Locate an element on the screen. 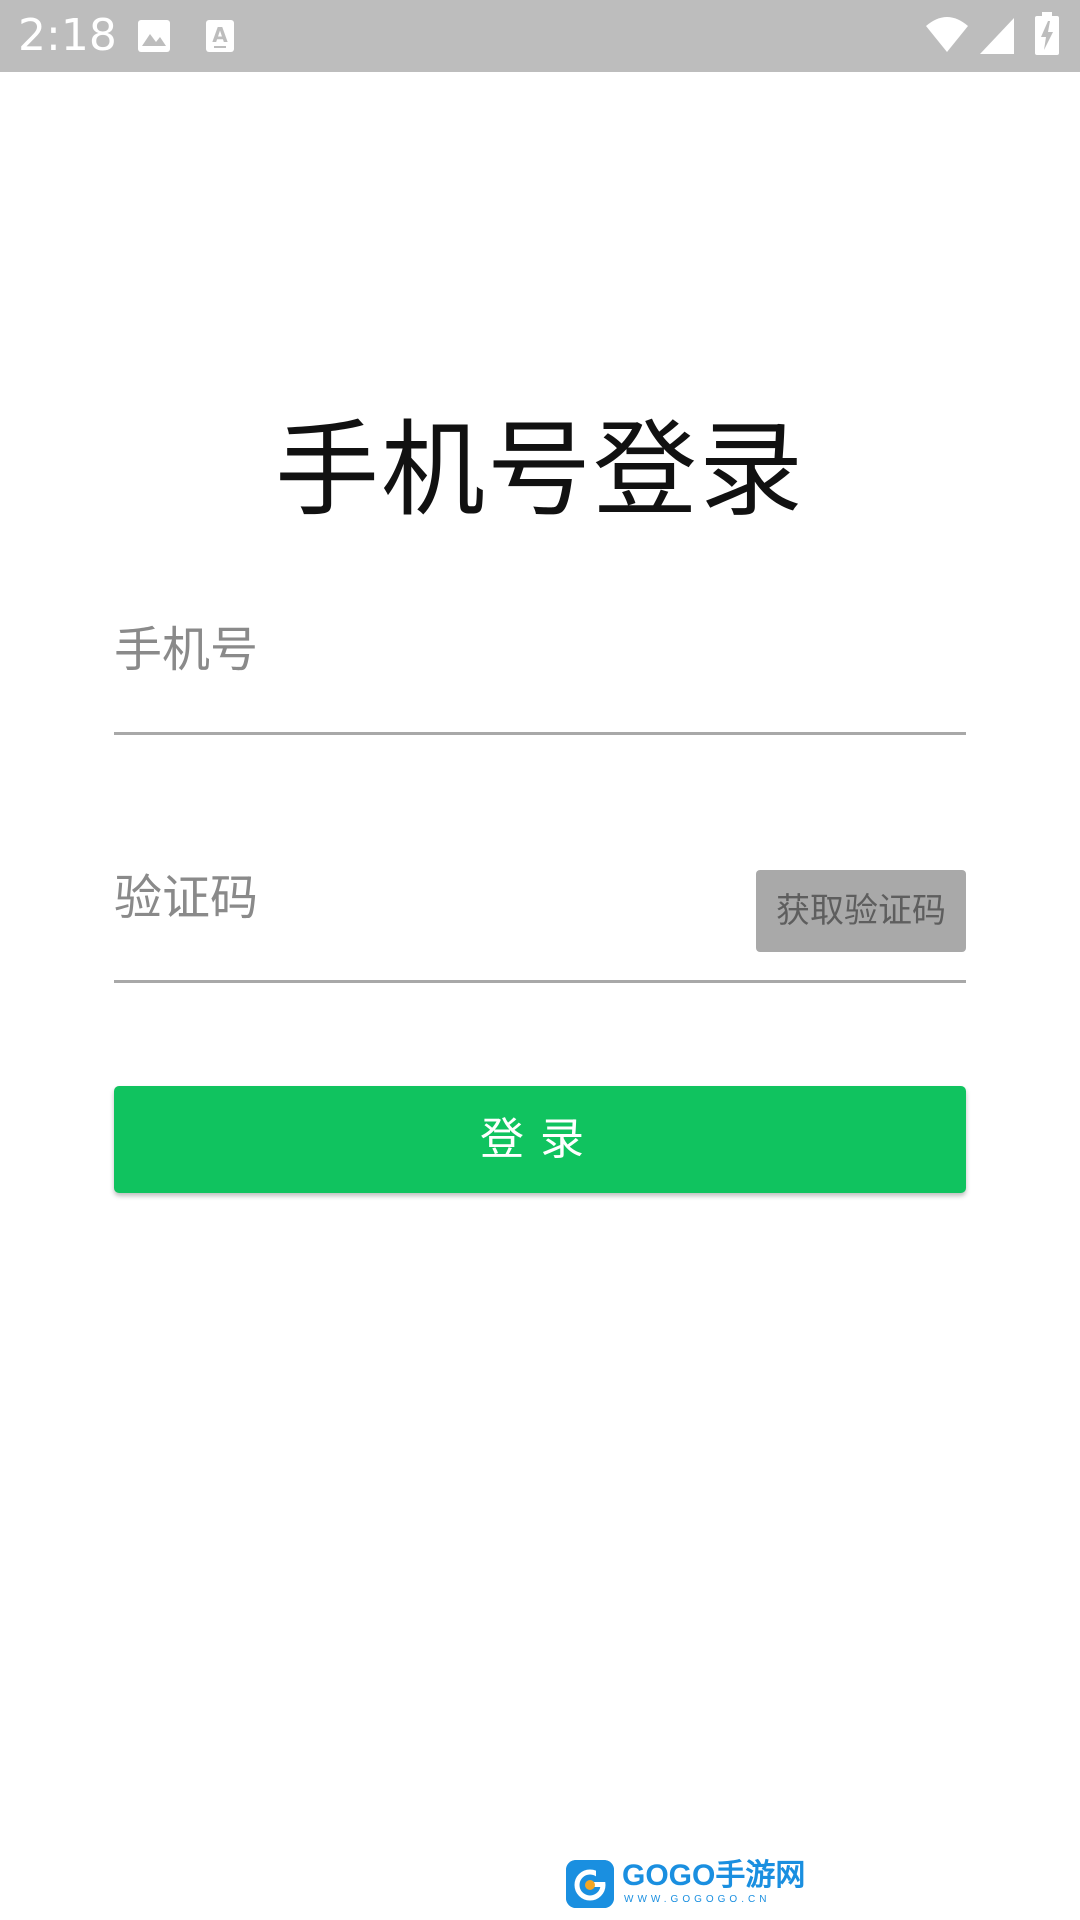  phone-input is located at coordinates (414, 650).